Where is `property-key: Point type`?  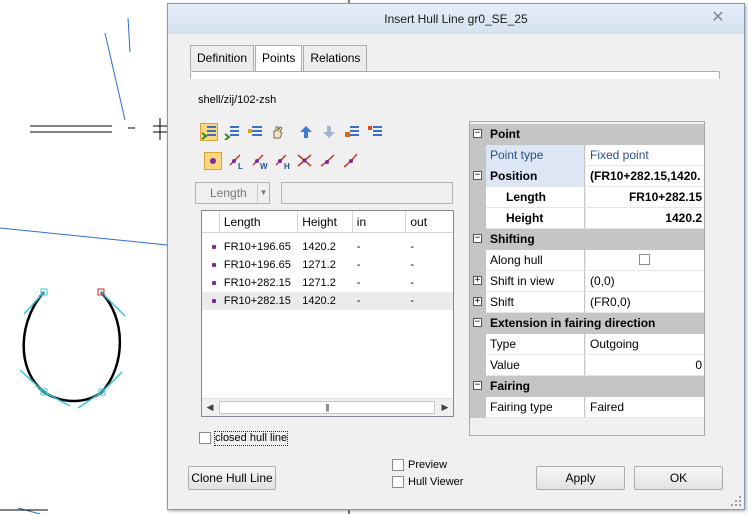
property-key: Point type is located at coordinates (535, 155).